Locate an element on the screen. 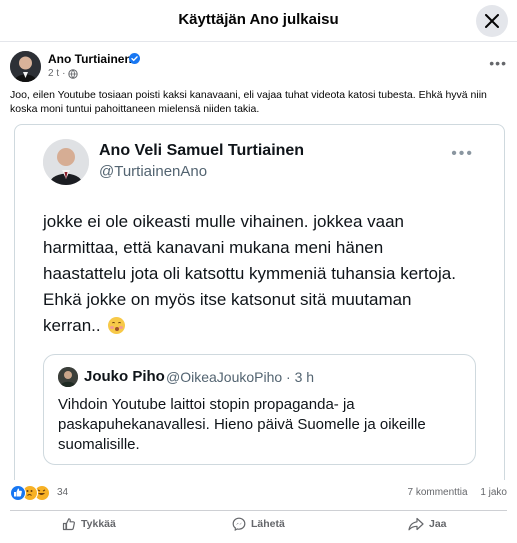  quoted-author-name: Jouko Piho is located at coordinates (124, 376).